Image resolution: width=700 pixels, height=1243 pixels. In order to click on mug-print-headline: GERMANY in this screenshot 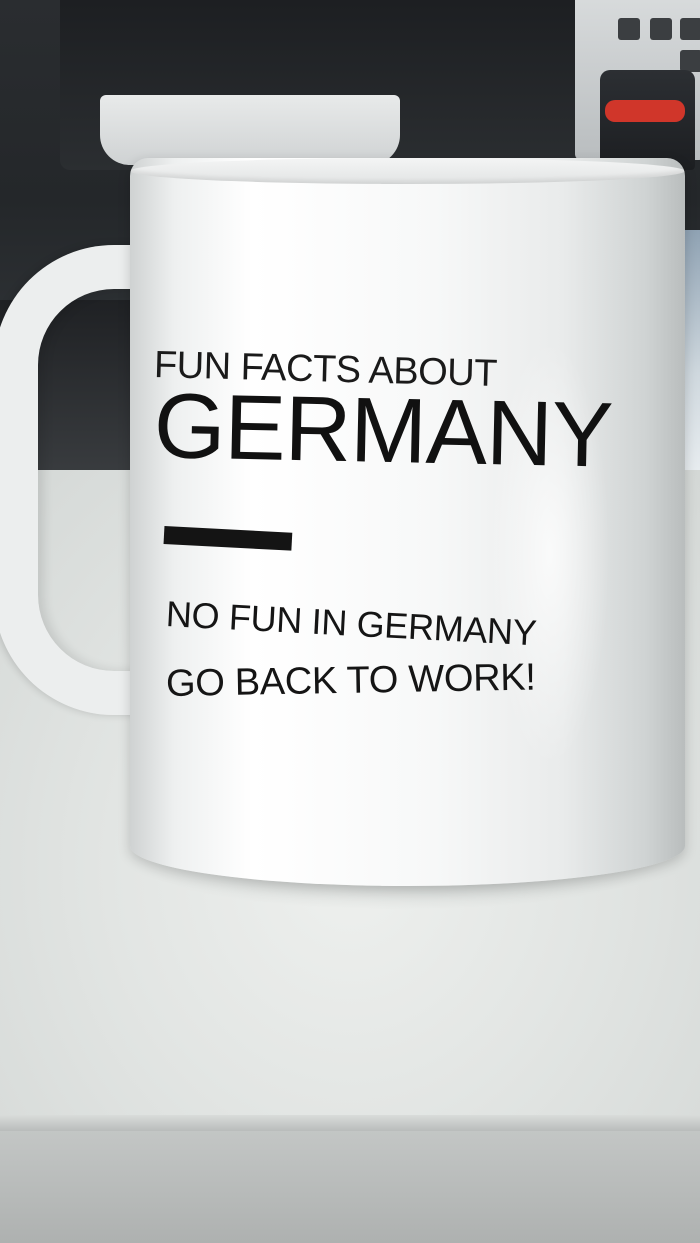, I will do `click(383, 431)`.